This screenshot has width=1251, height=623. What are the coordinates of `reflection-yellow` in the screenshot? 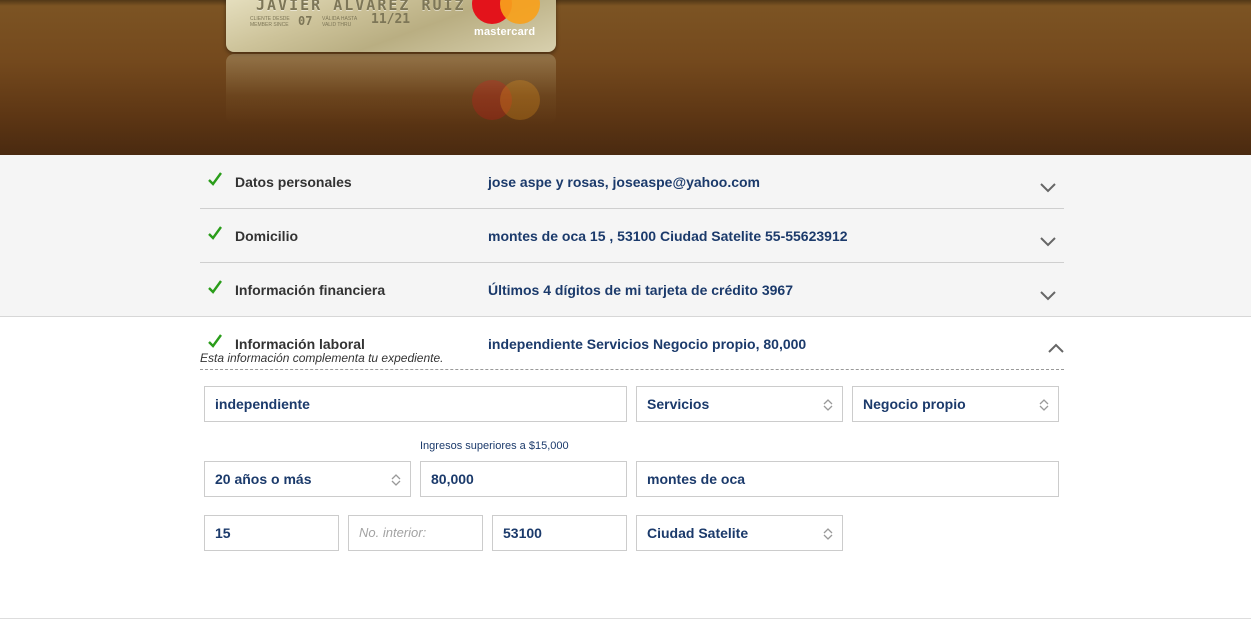 It's located at (520, 100).